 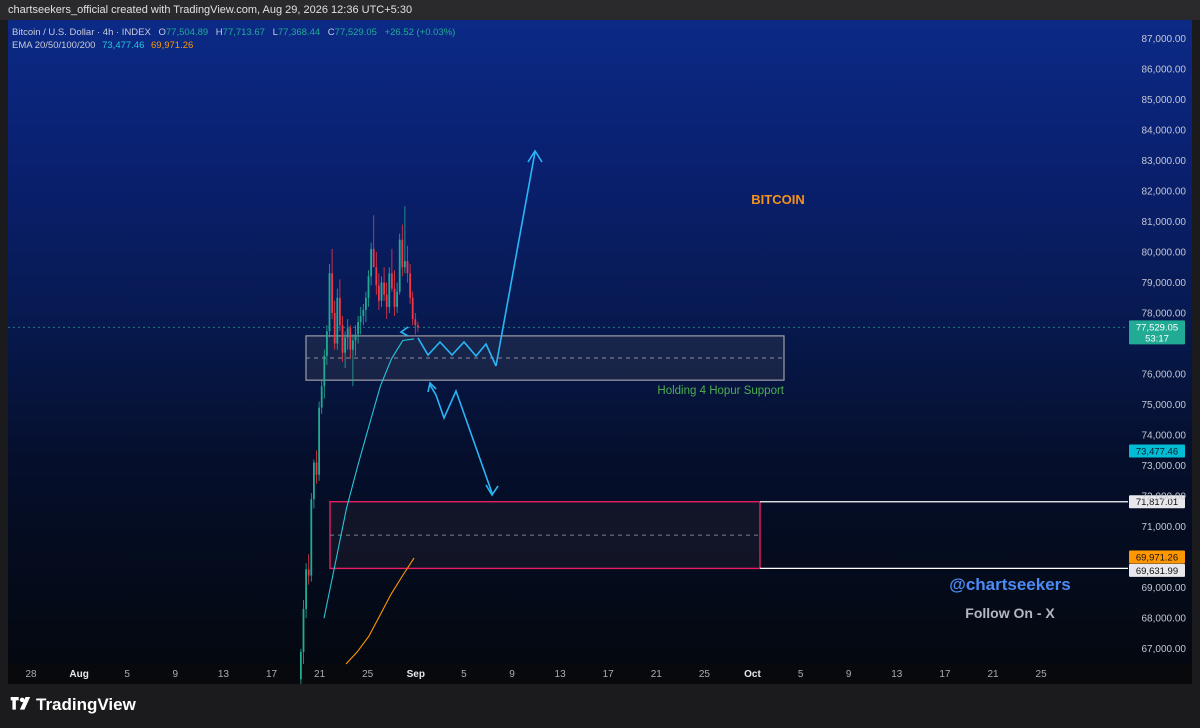 What do you see at coordinates (1010, 613) in the screenshot?
I see `follow-annotation: Follow On - X` at bounding box center [1010, 613].